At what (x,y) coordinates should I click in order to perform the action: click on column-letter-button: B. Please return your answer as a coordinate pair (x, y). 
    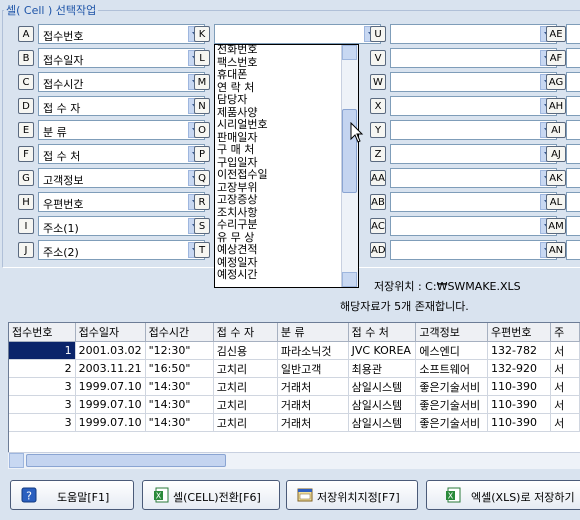
    Looking at the image, I should click on (26, 58).